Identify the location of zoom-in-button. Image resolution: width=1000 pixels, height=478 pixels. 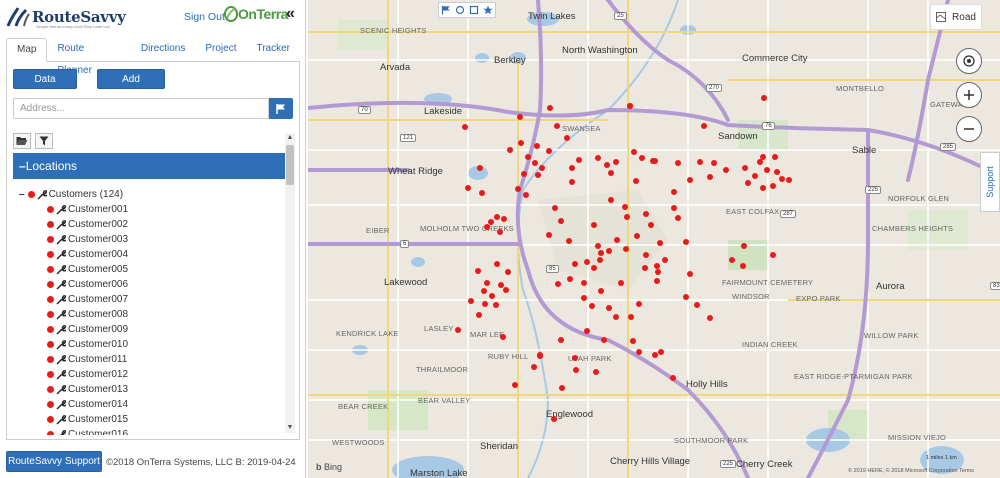
(969, 95).